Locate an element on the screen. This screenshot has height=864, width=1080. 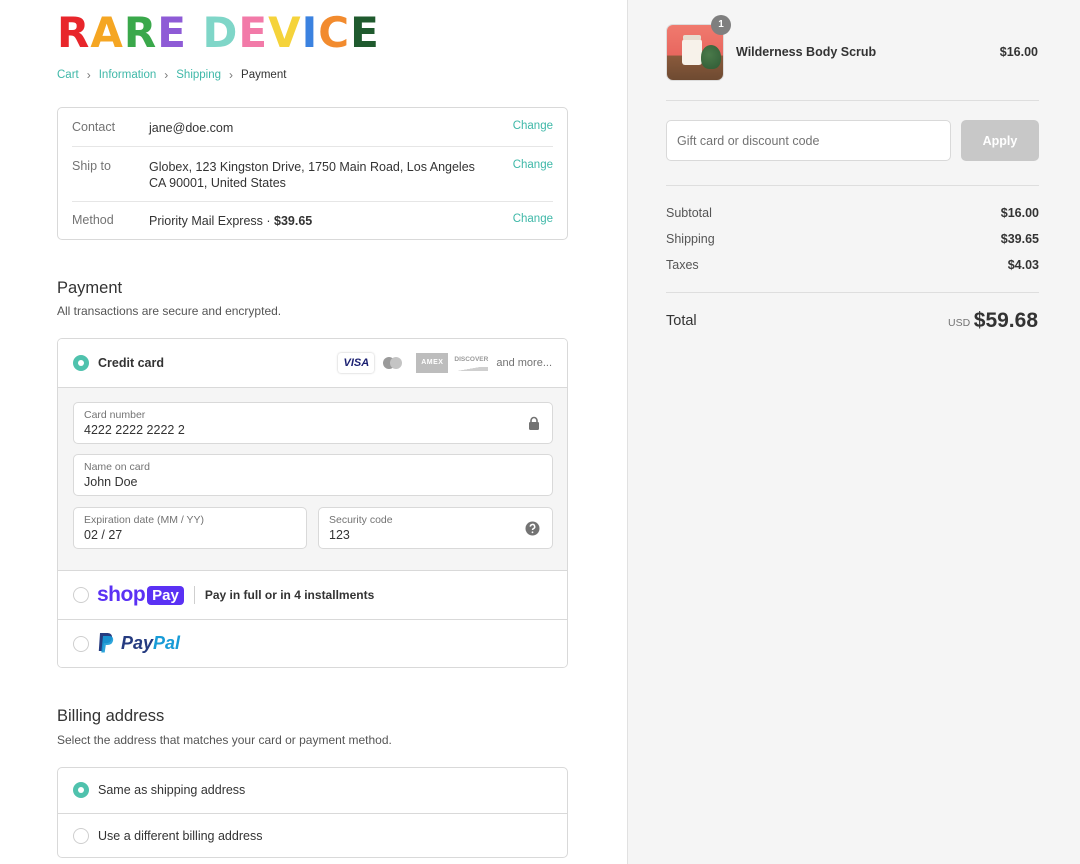
billing-different-radio is located at coordinates (81, 836).